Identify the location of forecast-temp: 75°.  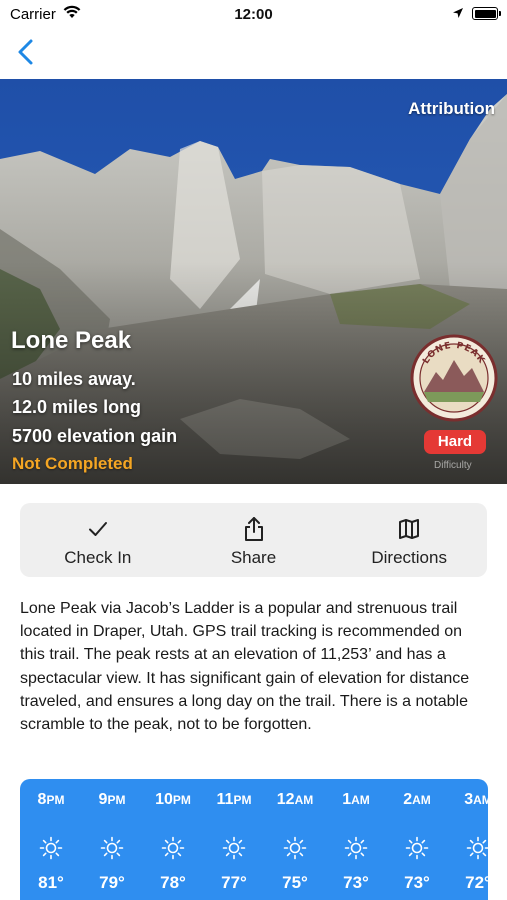
(295, 882).